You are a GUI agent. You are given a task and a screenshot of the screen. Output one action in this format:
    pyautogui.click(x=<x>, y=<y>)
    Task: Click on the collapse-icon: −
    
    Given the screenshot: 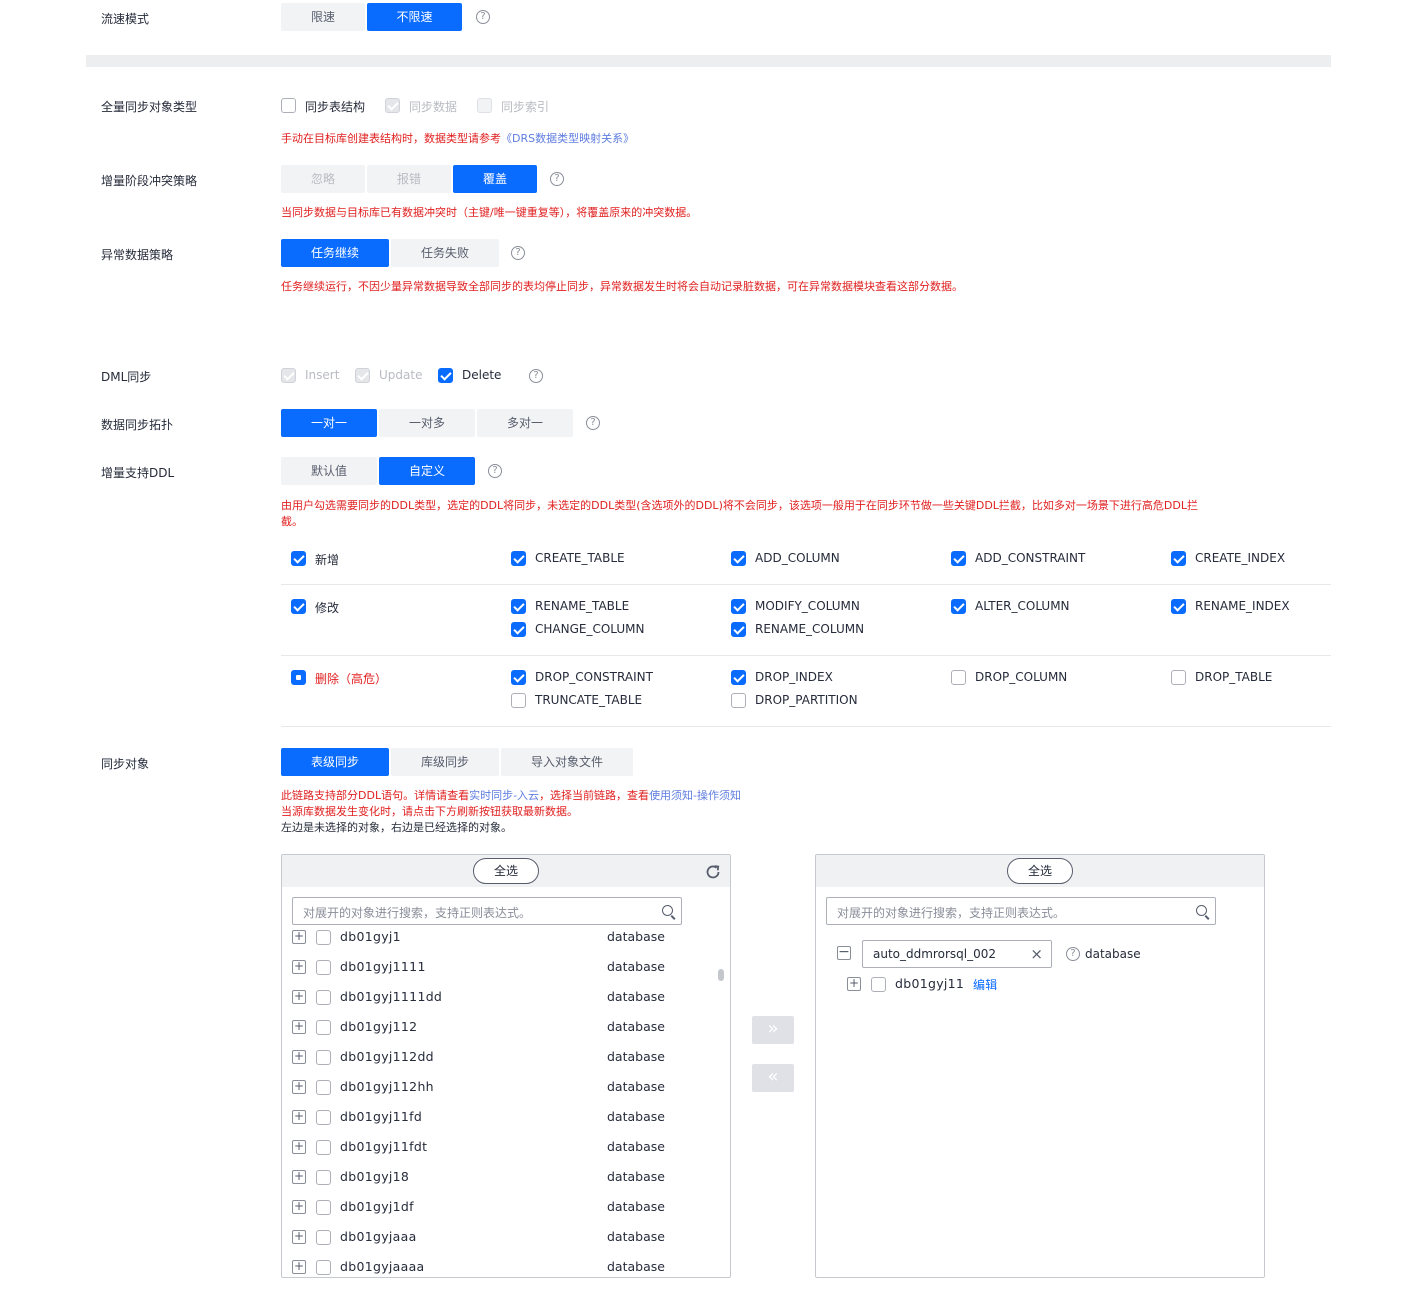 What is the action you would take?
    pyautogui.click(x=844, y=952)
    